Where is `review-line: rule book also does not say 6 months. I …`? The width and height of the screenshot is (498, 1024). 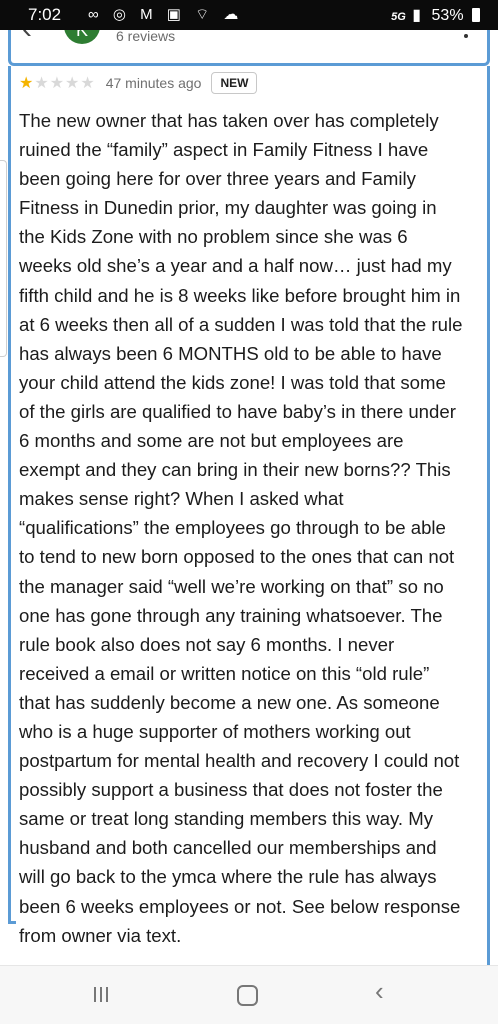 review-line: rule book also does not say 6 months. I … is located at coordinates (207, 644).